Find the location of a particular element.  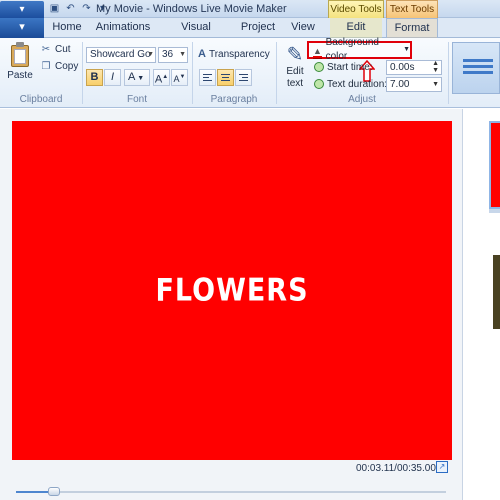

storyboard-clip-title is located at coordinates (494, 165).